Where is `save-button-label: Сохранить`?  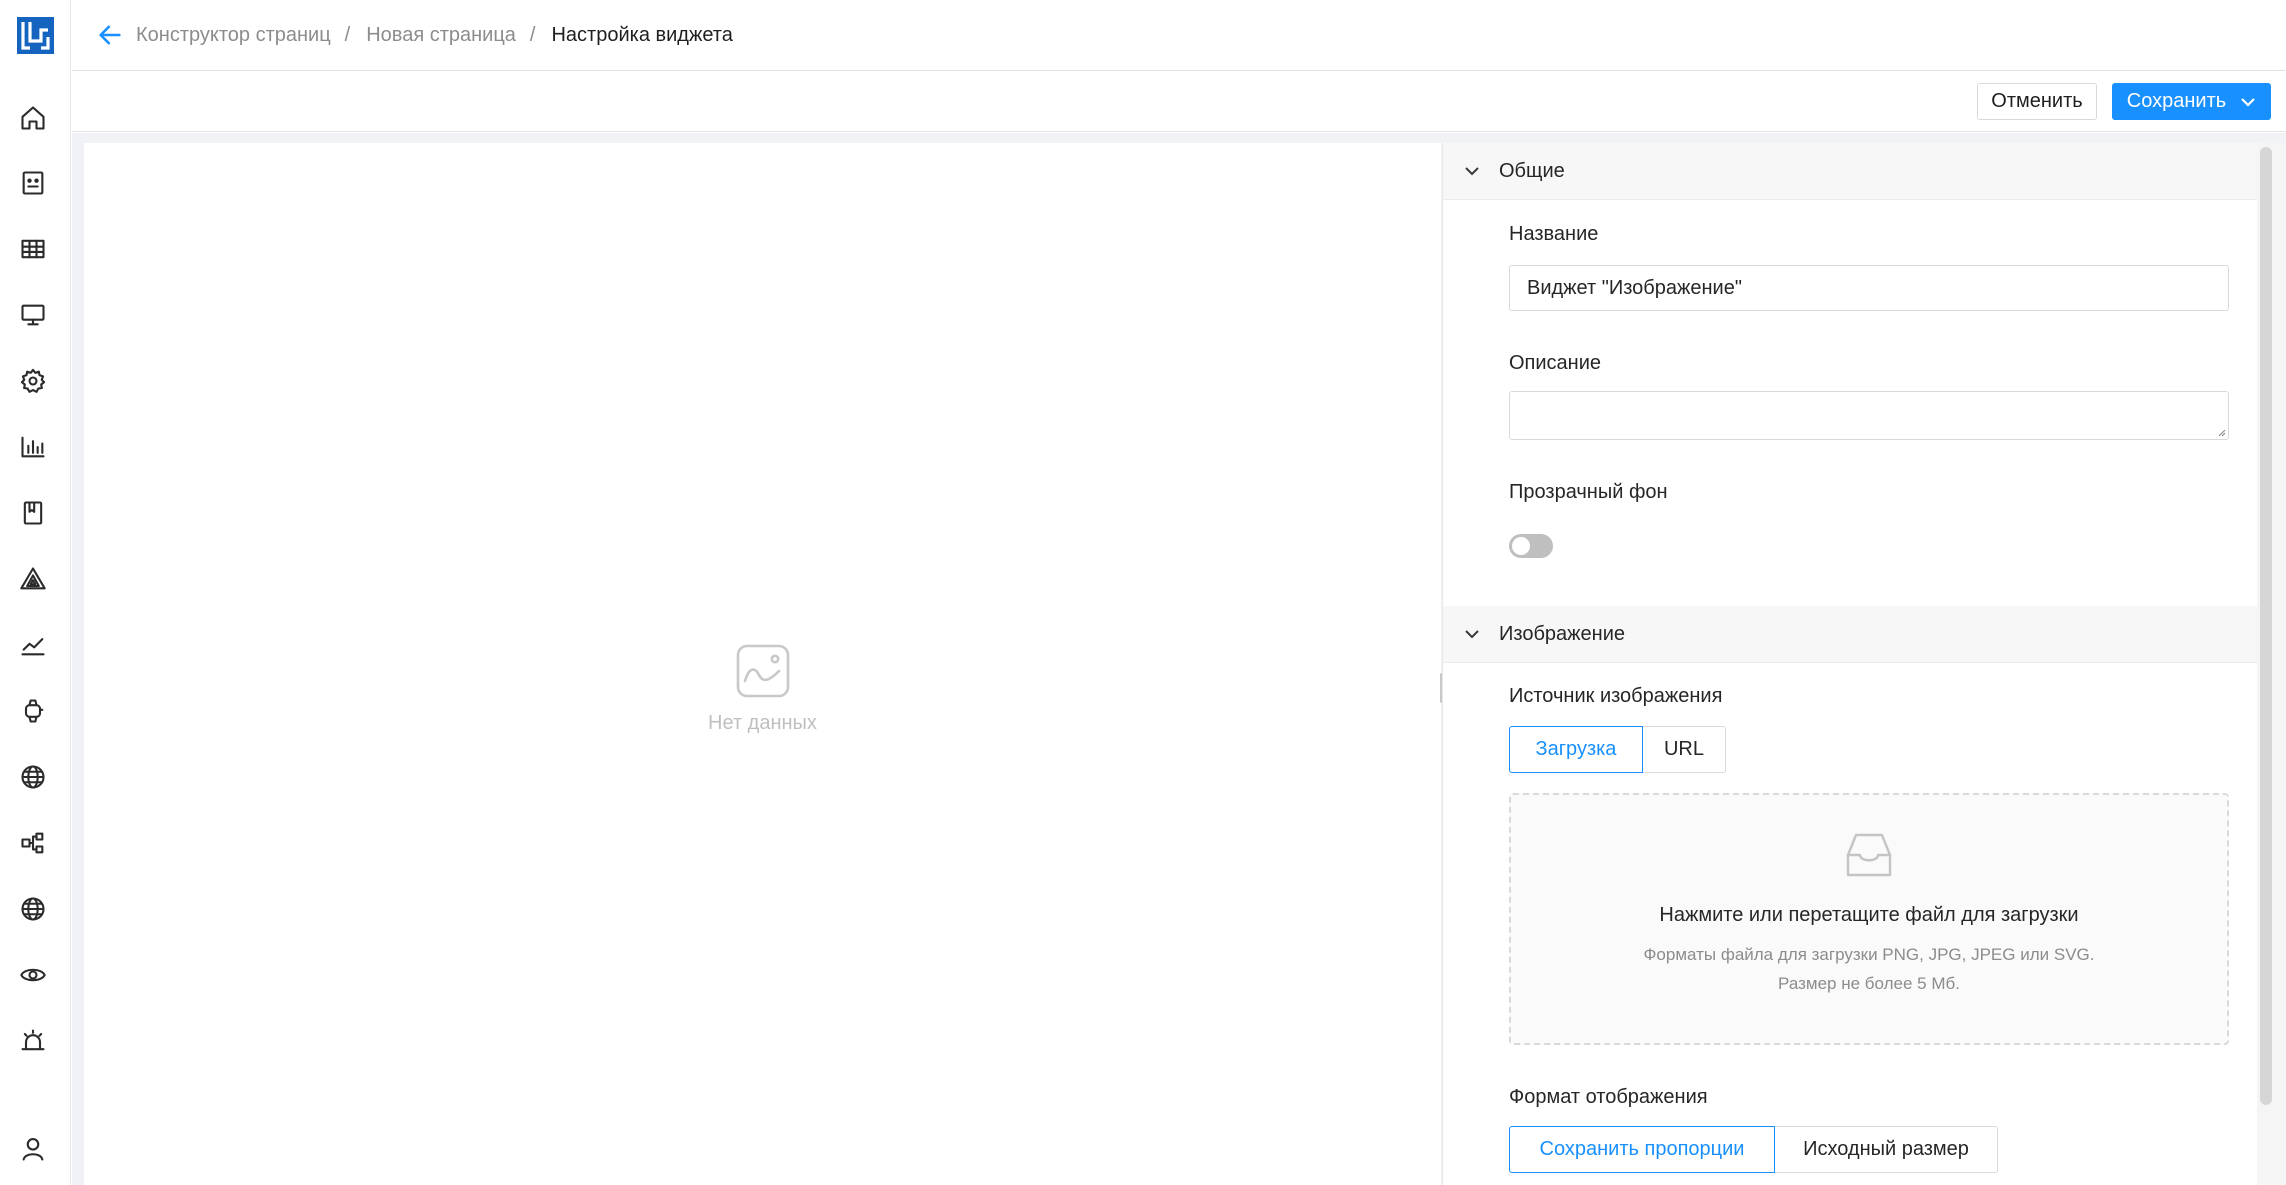
save-button-label: Сохранить is located at coordinates (2176, 101).